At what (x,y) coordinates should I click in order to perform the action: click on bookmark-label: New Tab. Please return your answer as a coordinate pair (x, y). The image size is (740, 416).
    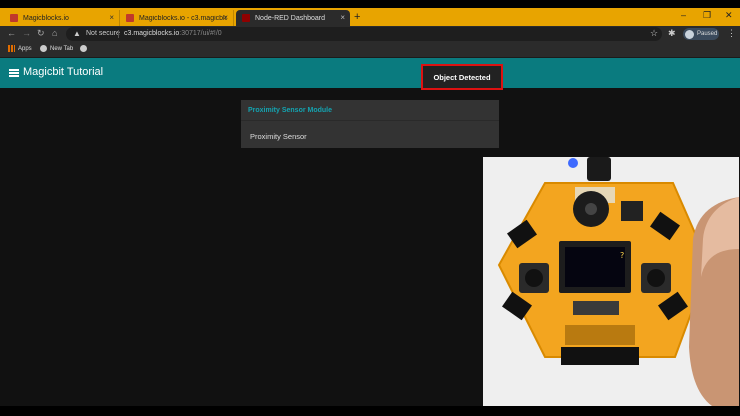
    Looking at the image, I should click on (62, 48).